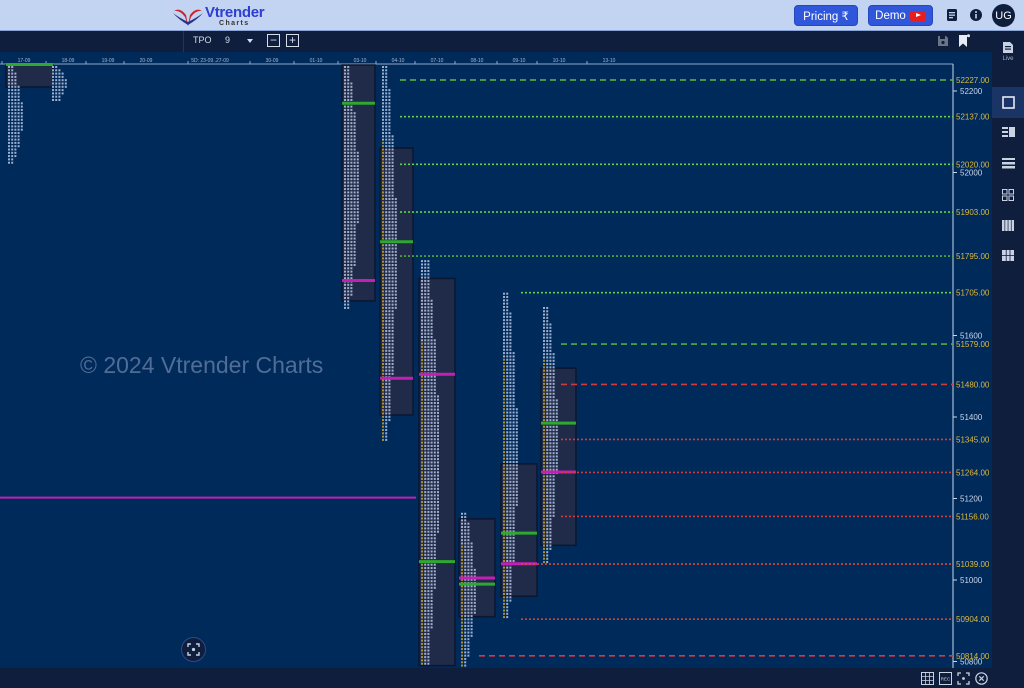 The height and width of the screenshot is (688, 1024). I want to click on pricing-button: Pricing ₹, so click(826, 15).